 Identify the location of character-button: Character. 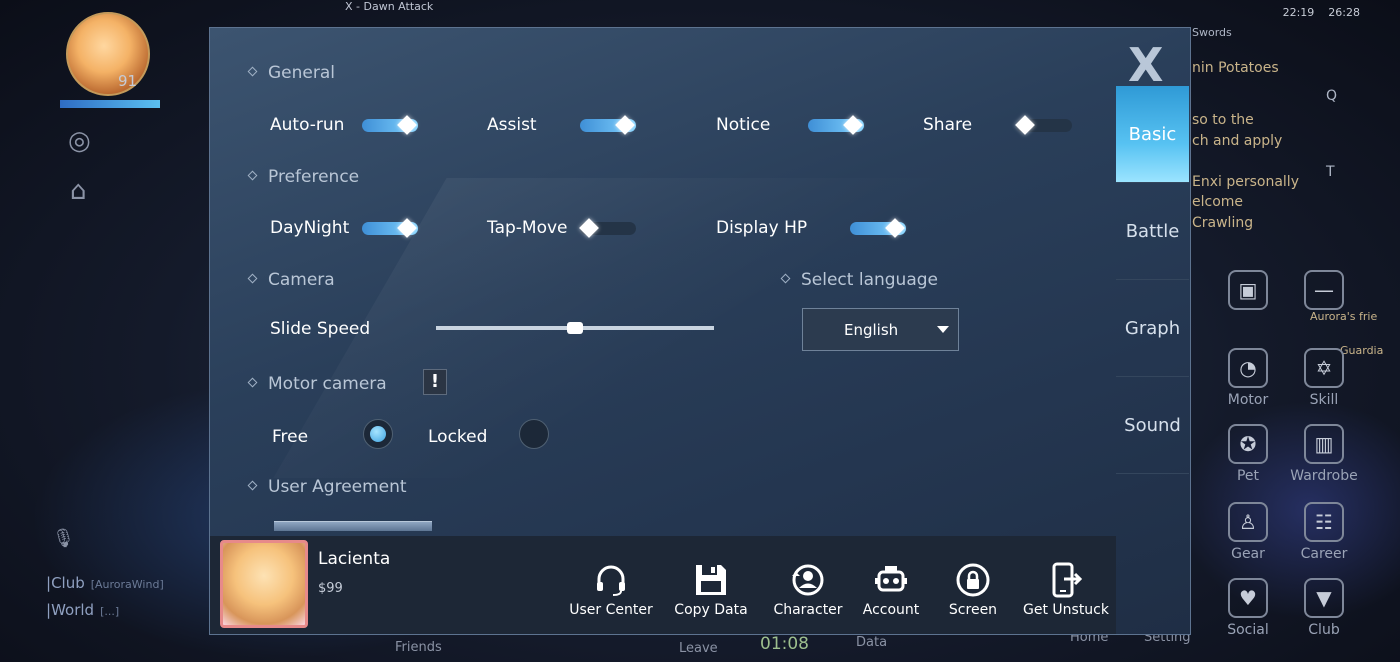
(808, 590).